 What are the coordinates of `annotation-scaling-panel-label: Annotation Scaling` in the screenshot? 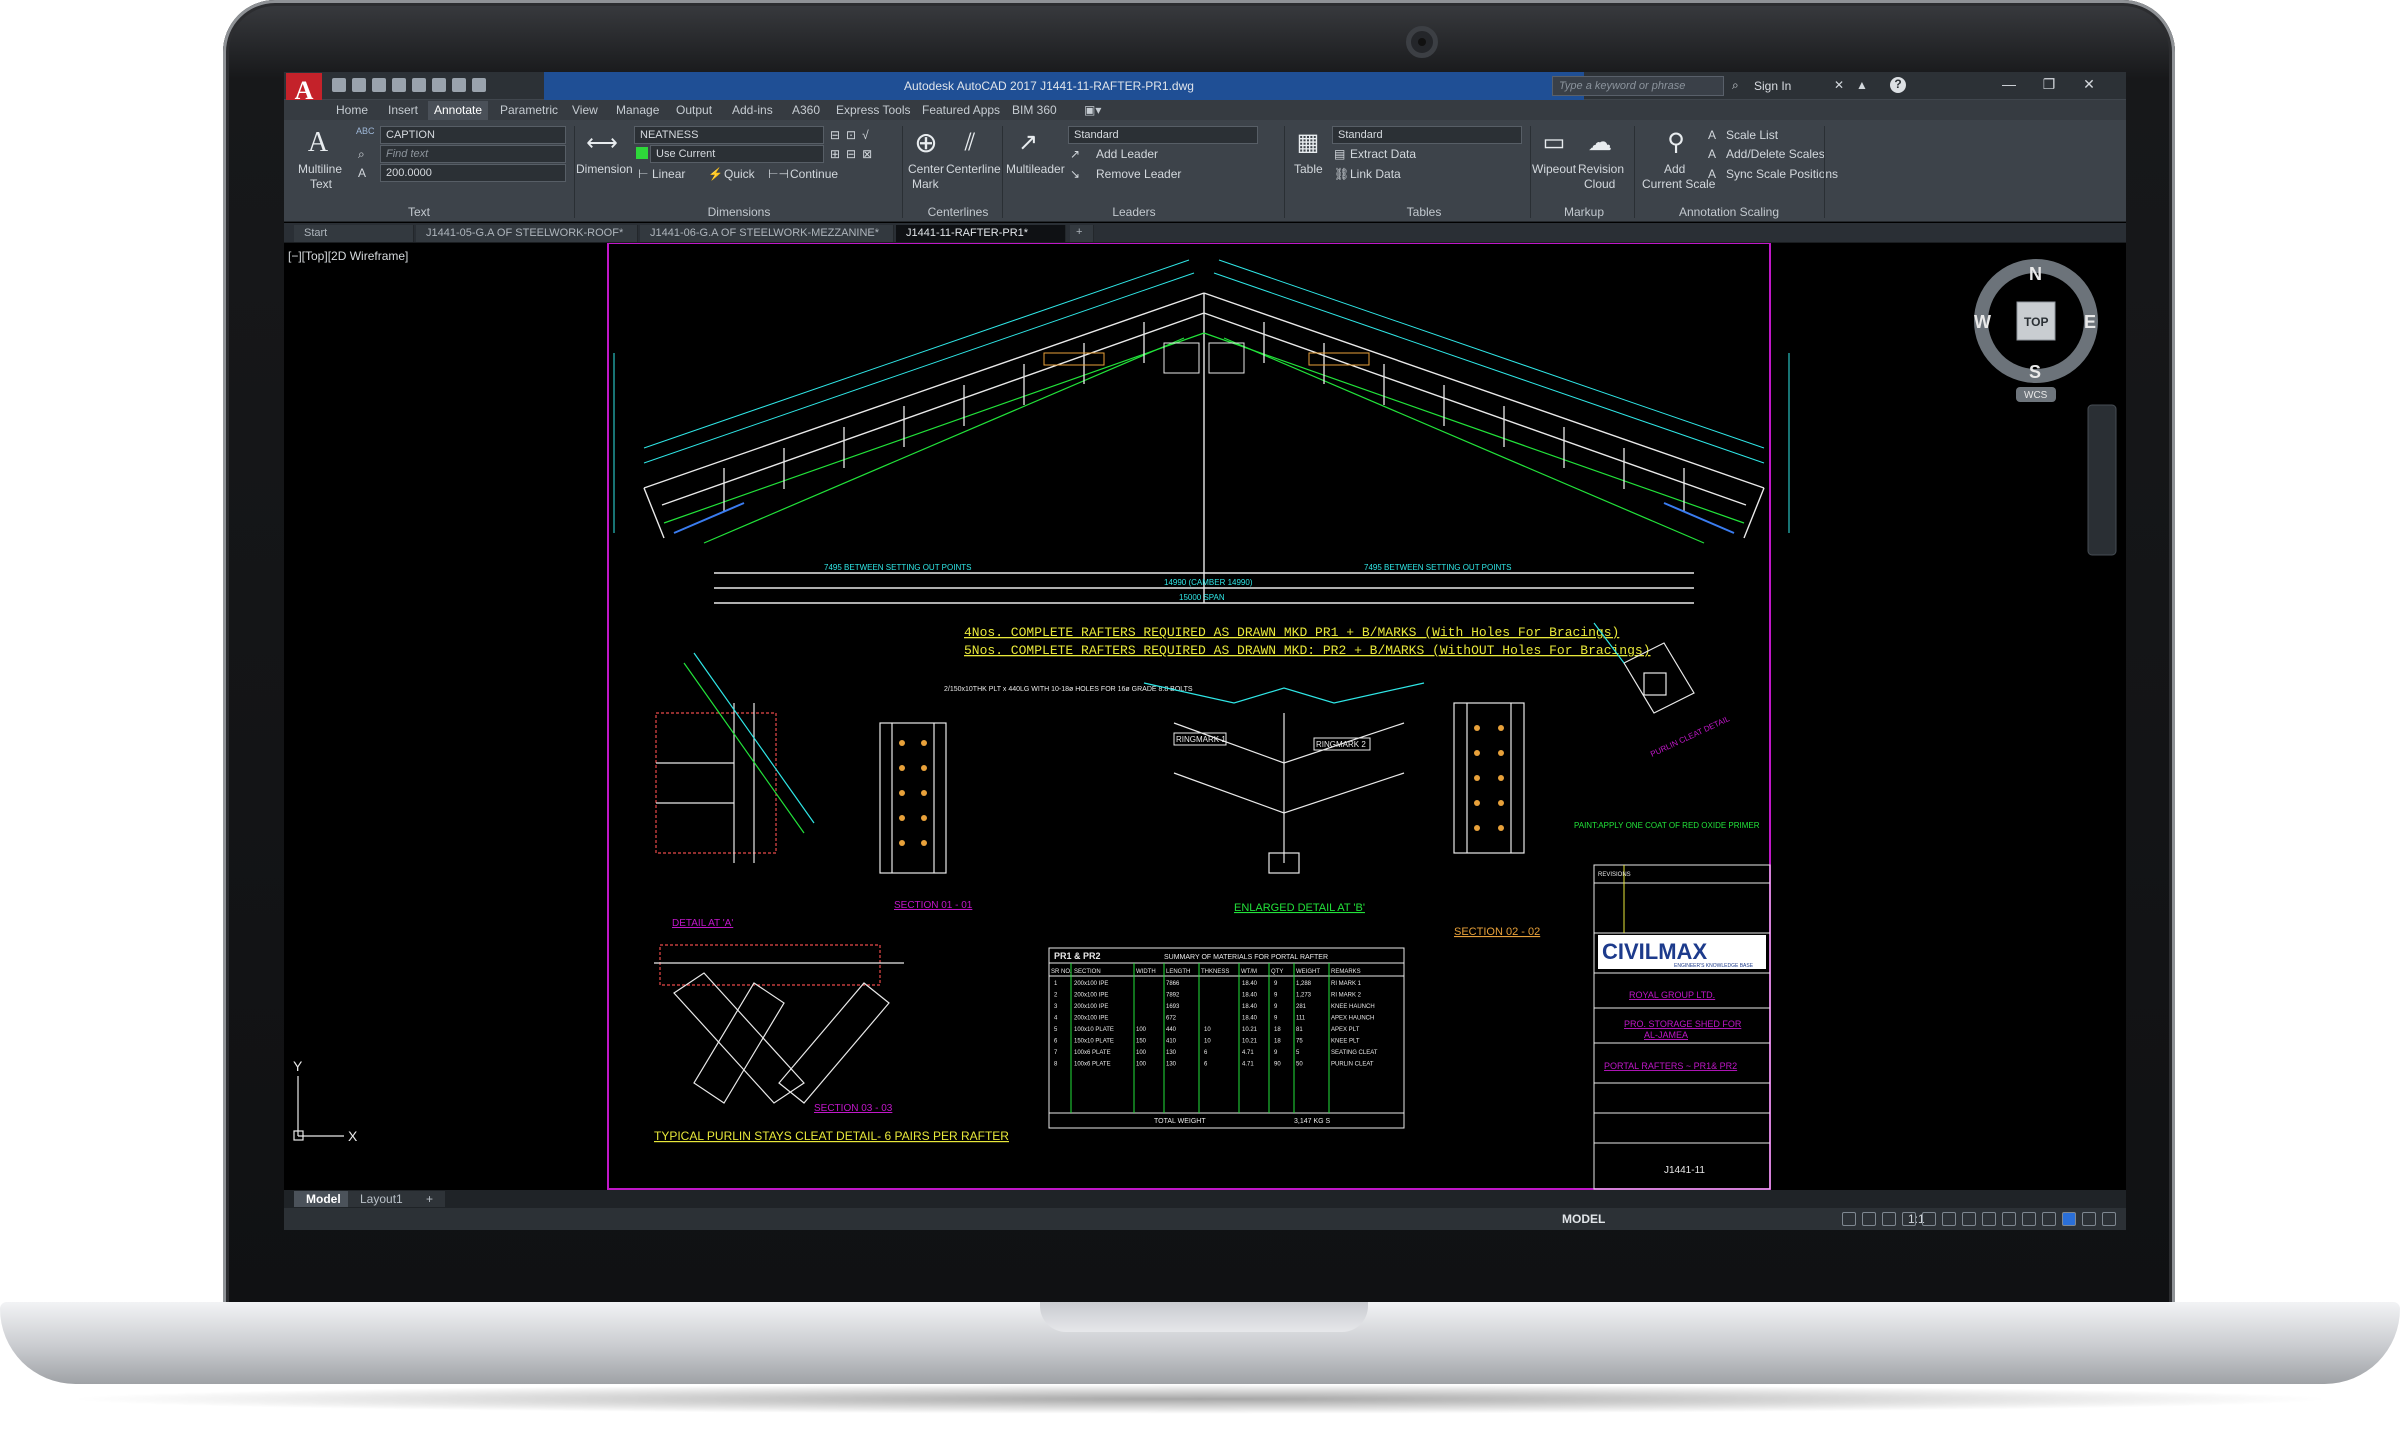 It's located at (1729, 212).